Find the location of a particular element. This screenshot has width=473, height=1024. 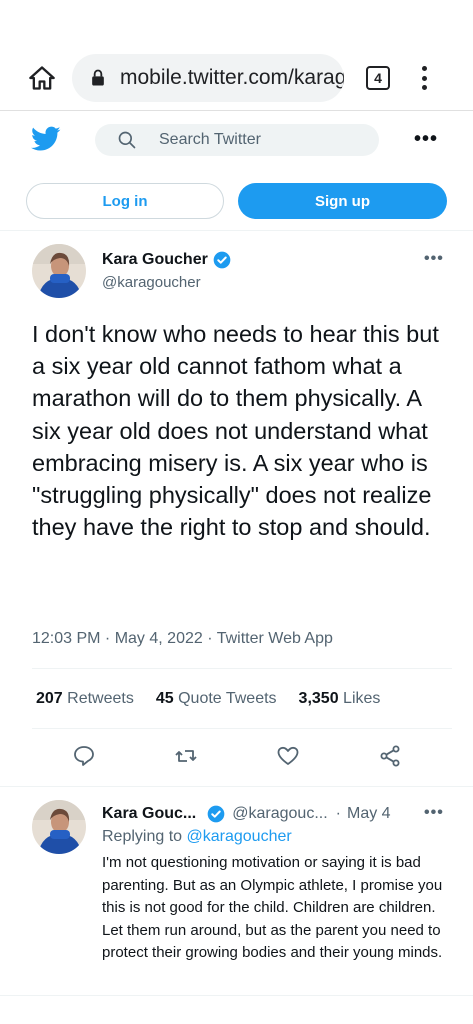

tweet-stats: 207 Retweets 45 Quote Tweets 3,350 Likes is located at coordinates (246, 699).